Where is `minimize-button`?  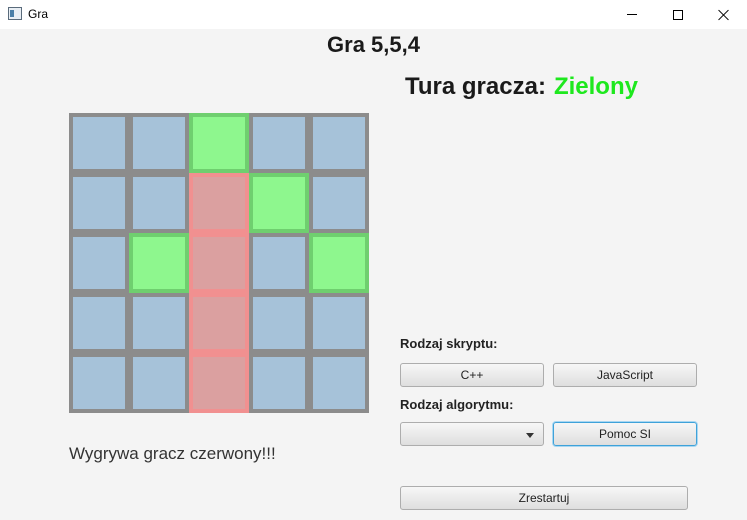 minimize-button is located at coordinates (632, 14).